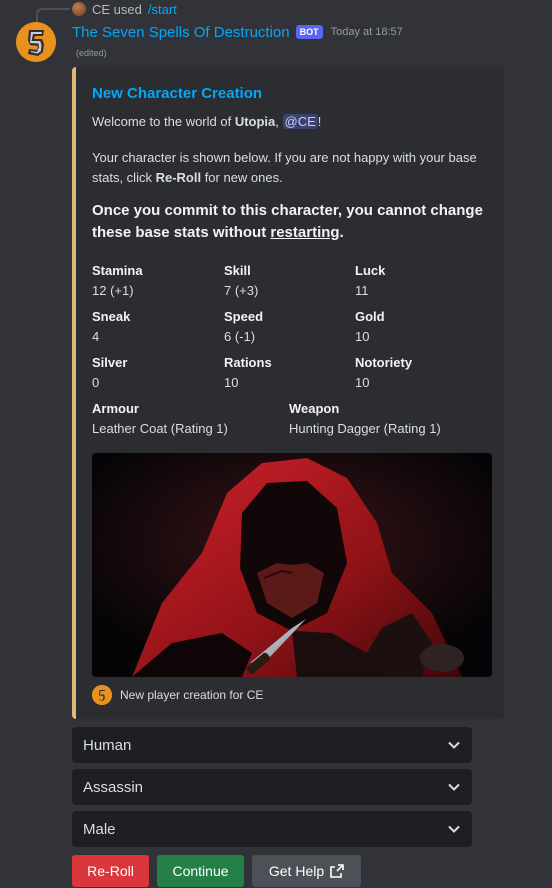  Describe the element at coordinates (365, 419) in the screenshot. I see `field-weapon: Weapon Hunting Dagger (Rating 1)` at that location.